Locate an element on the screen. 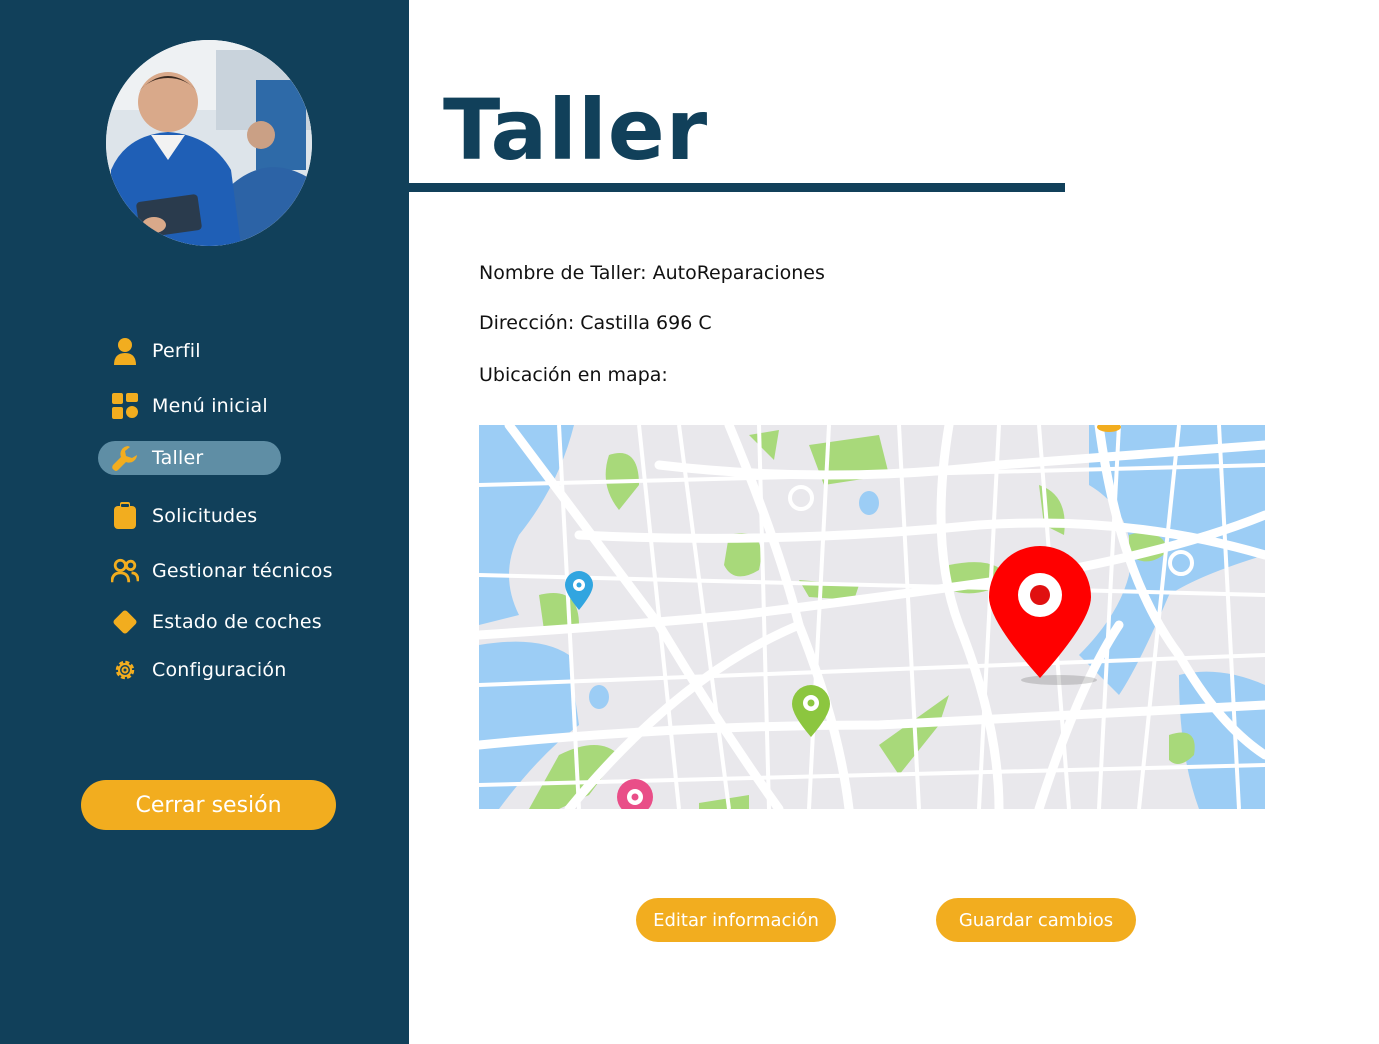  clipboard-icon is located at coordinates (125, 516).